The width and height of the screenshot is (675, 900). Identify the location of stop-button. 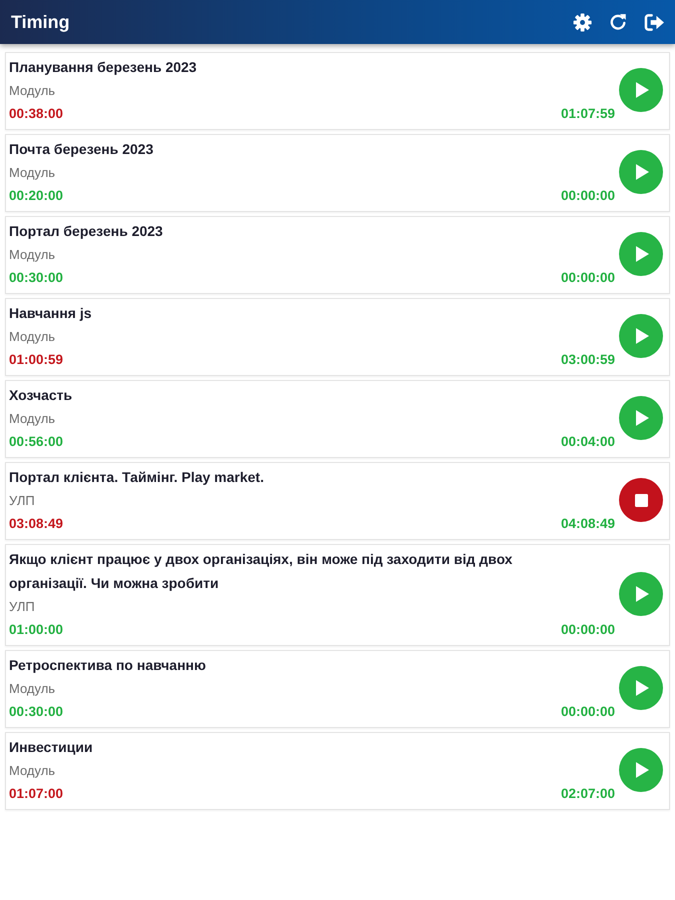
(641, 500).